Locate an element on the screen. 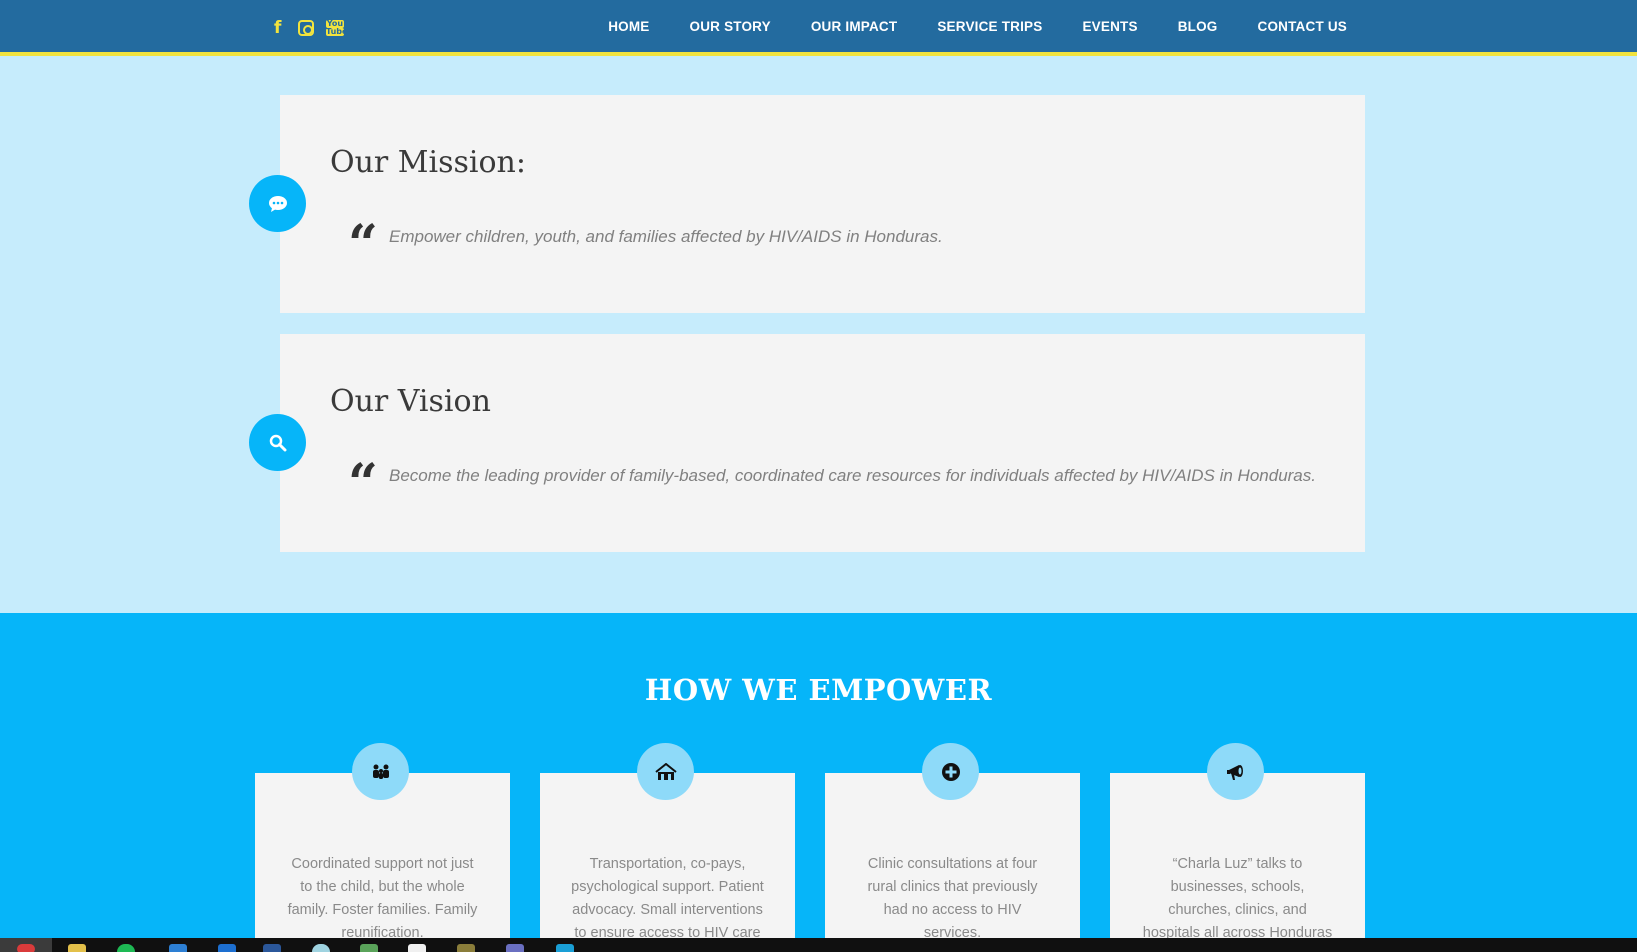 The image size is (1637, 952). nav-blog: BLOG is located at coordinates (1198, 26).